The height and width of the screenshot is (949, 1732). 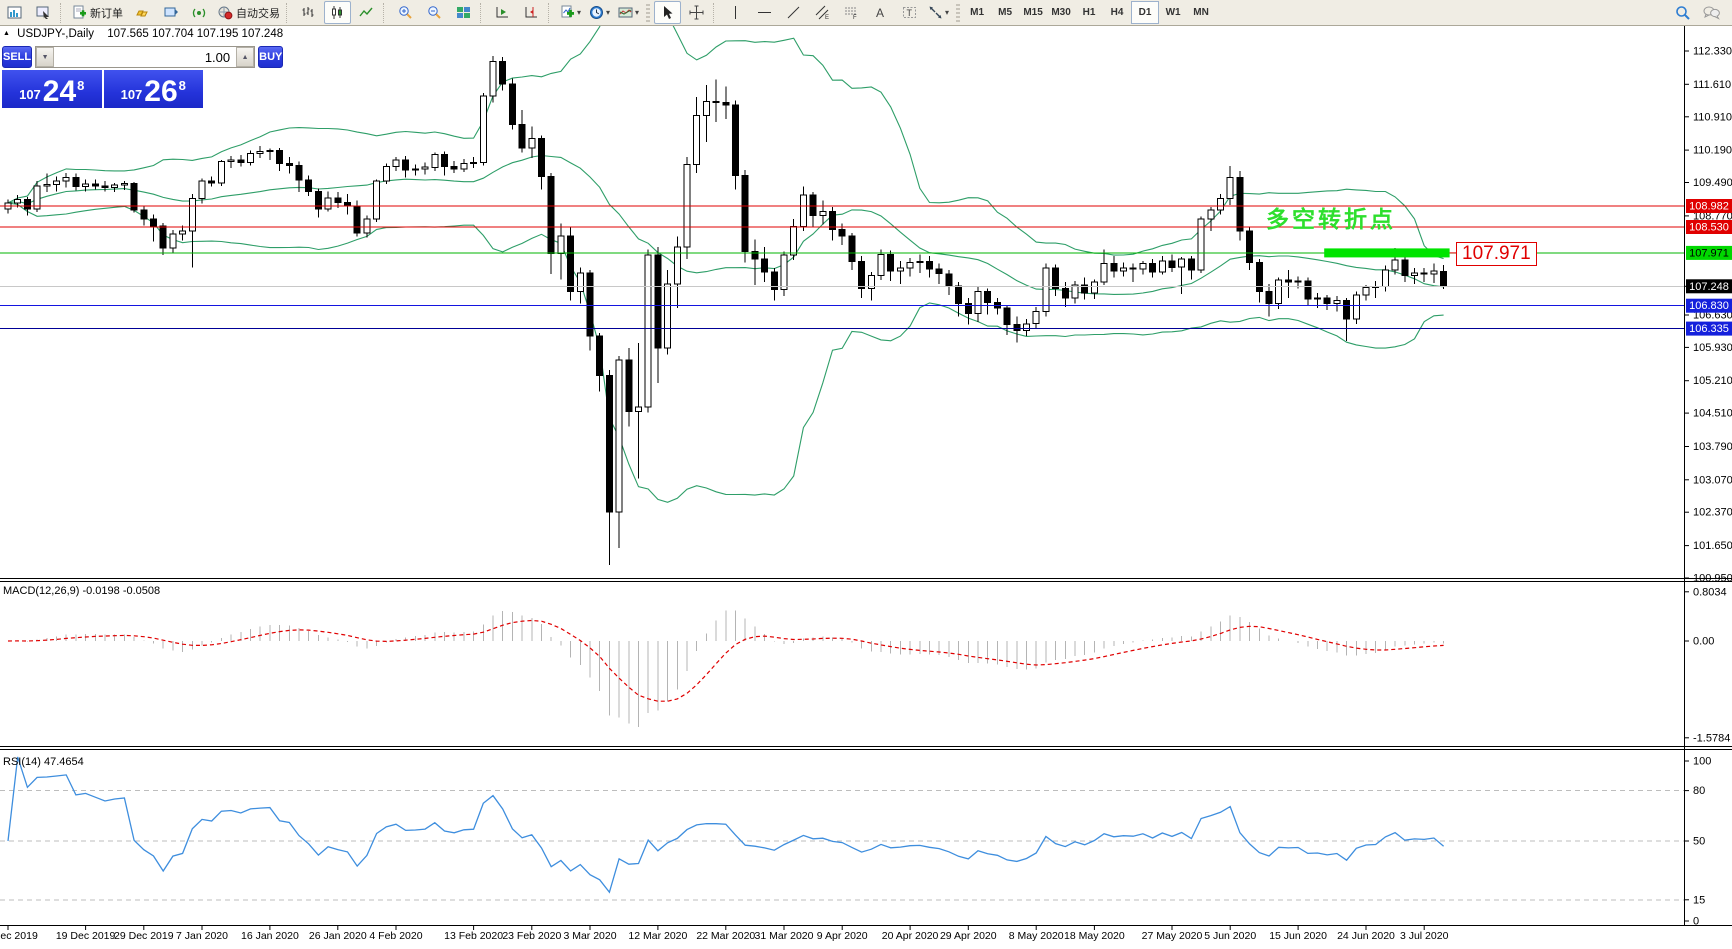 I want to click on tab-timeframe-h1: H1, so click(x=1089, y=12).